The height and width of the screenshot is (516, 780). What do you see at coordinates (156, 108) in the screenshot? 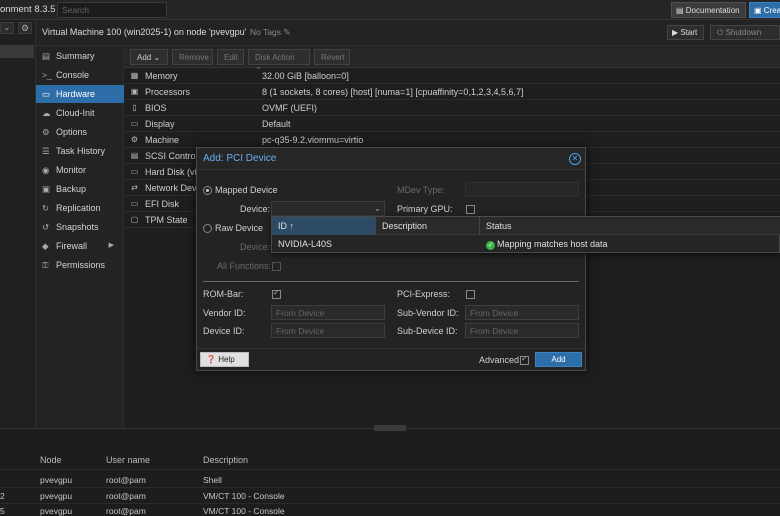
I see `hardware-name: BIOS` at bounding box center [156, 108].